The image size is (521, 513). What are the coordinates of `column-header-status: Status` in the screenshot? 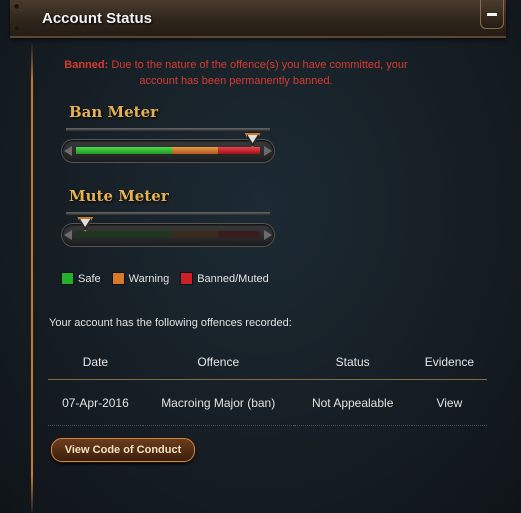 It's located at (352, 362).